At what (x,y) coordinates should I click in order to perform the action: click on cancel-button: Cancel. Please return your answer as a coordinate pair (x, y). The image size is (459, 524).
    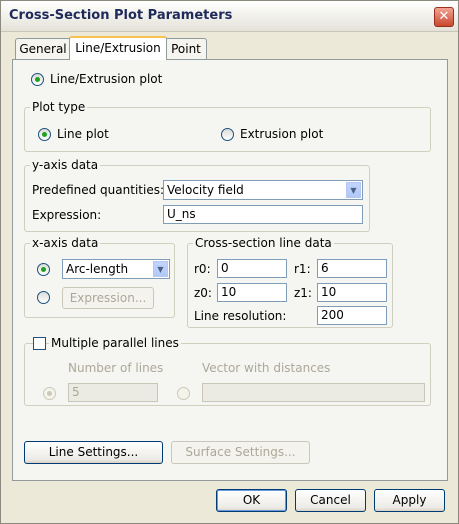
    Looking at the image, I should click on (330, 500).